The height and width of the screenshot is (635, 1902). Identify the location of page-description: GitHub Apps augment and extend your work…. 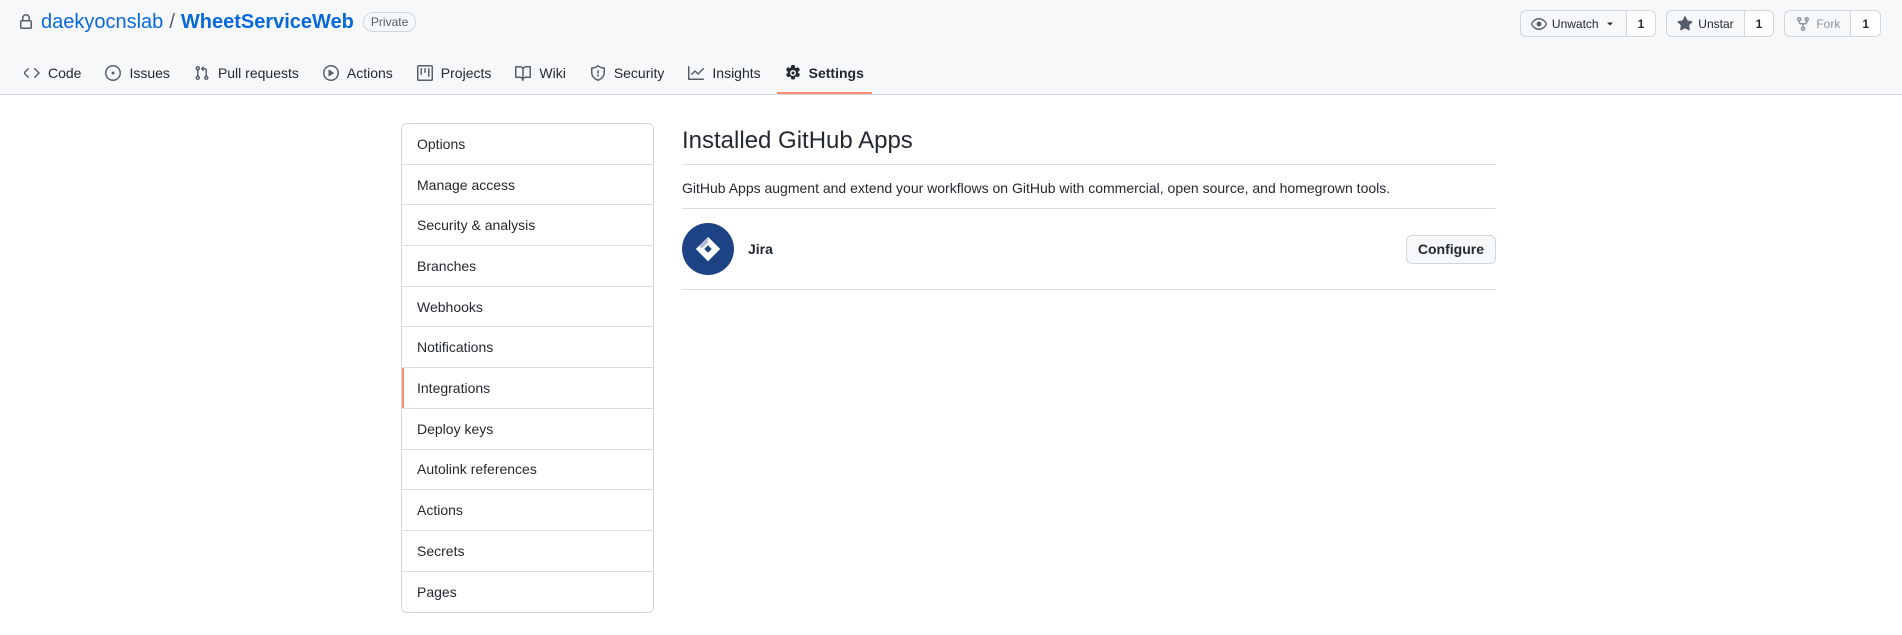
(1089, 187).